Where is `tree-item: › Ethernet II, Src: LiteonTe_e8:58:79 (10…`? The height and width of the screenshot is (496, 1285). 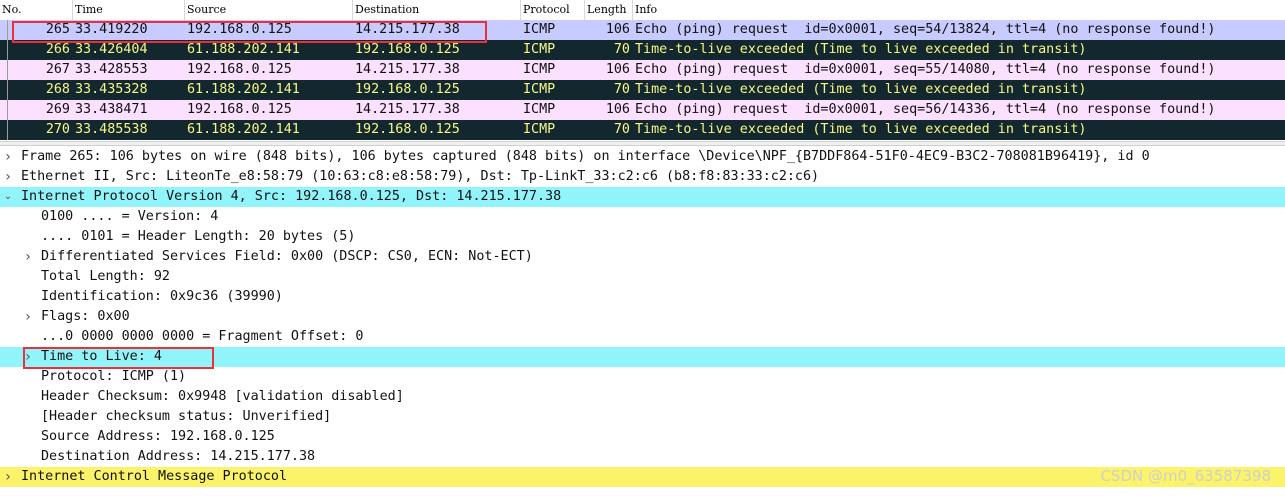
tree-item: › Ethernet II, Src: LiteonTe_e8:58:79 (10… is located at coordinates (642, 177).